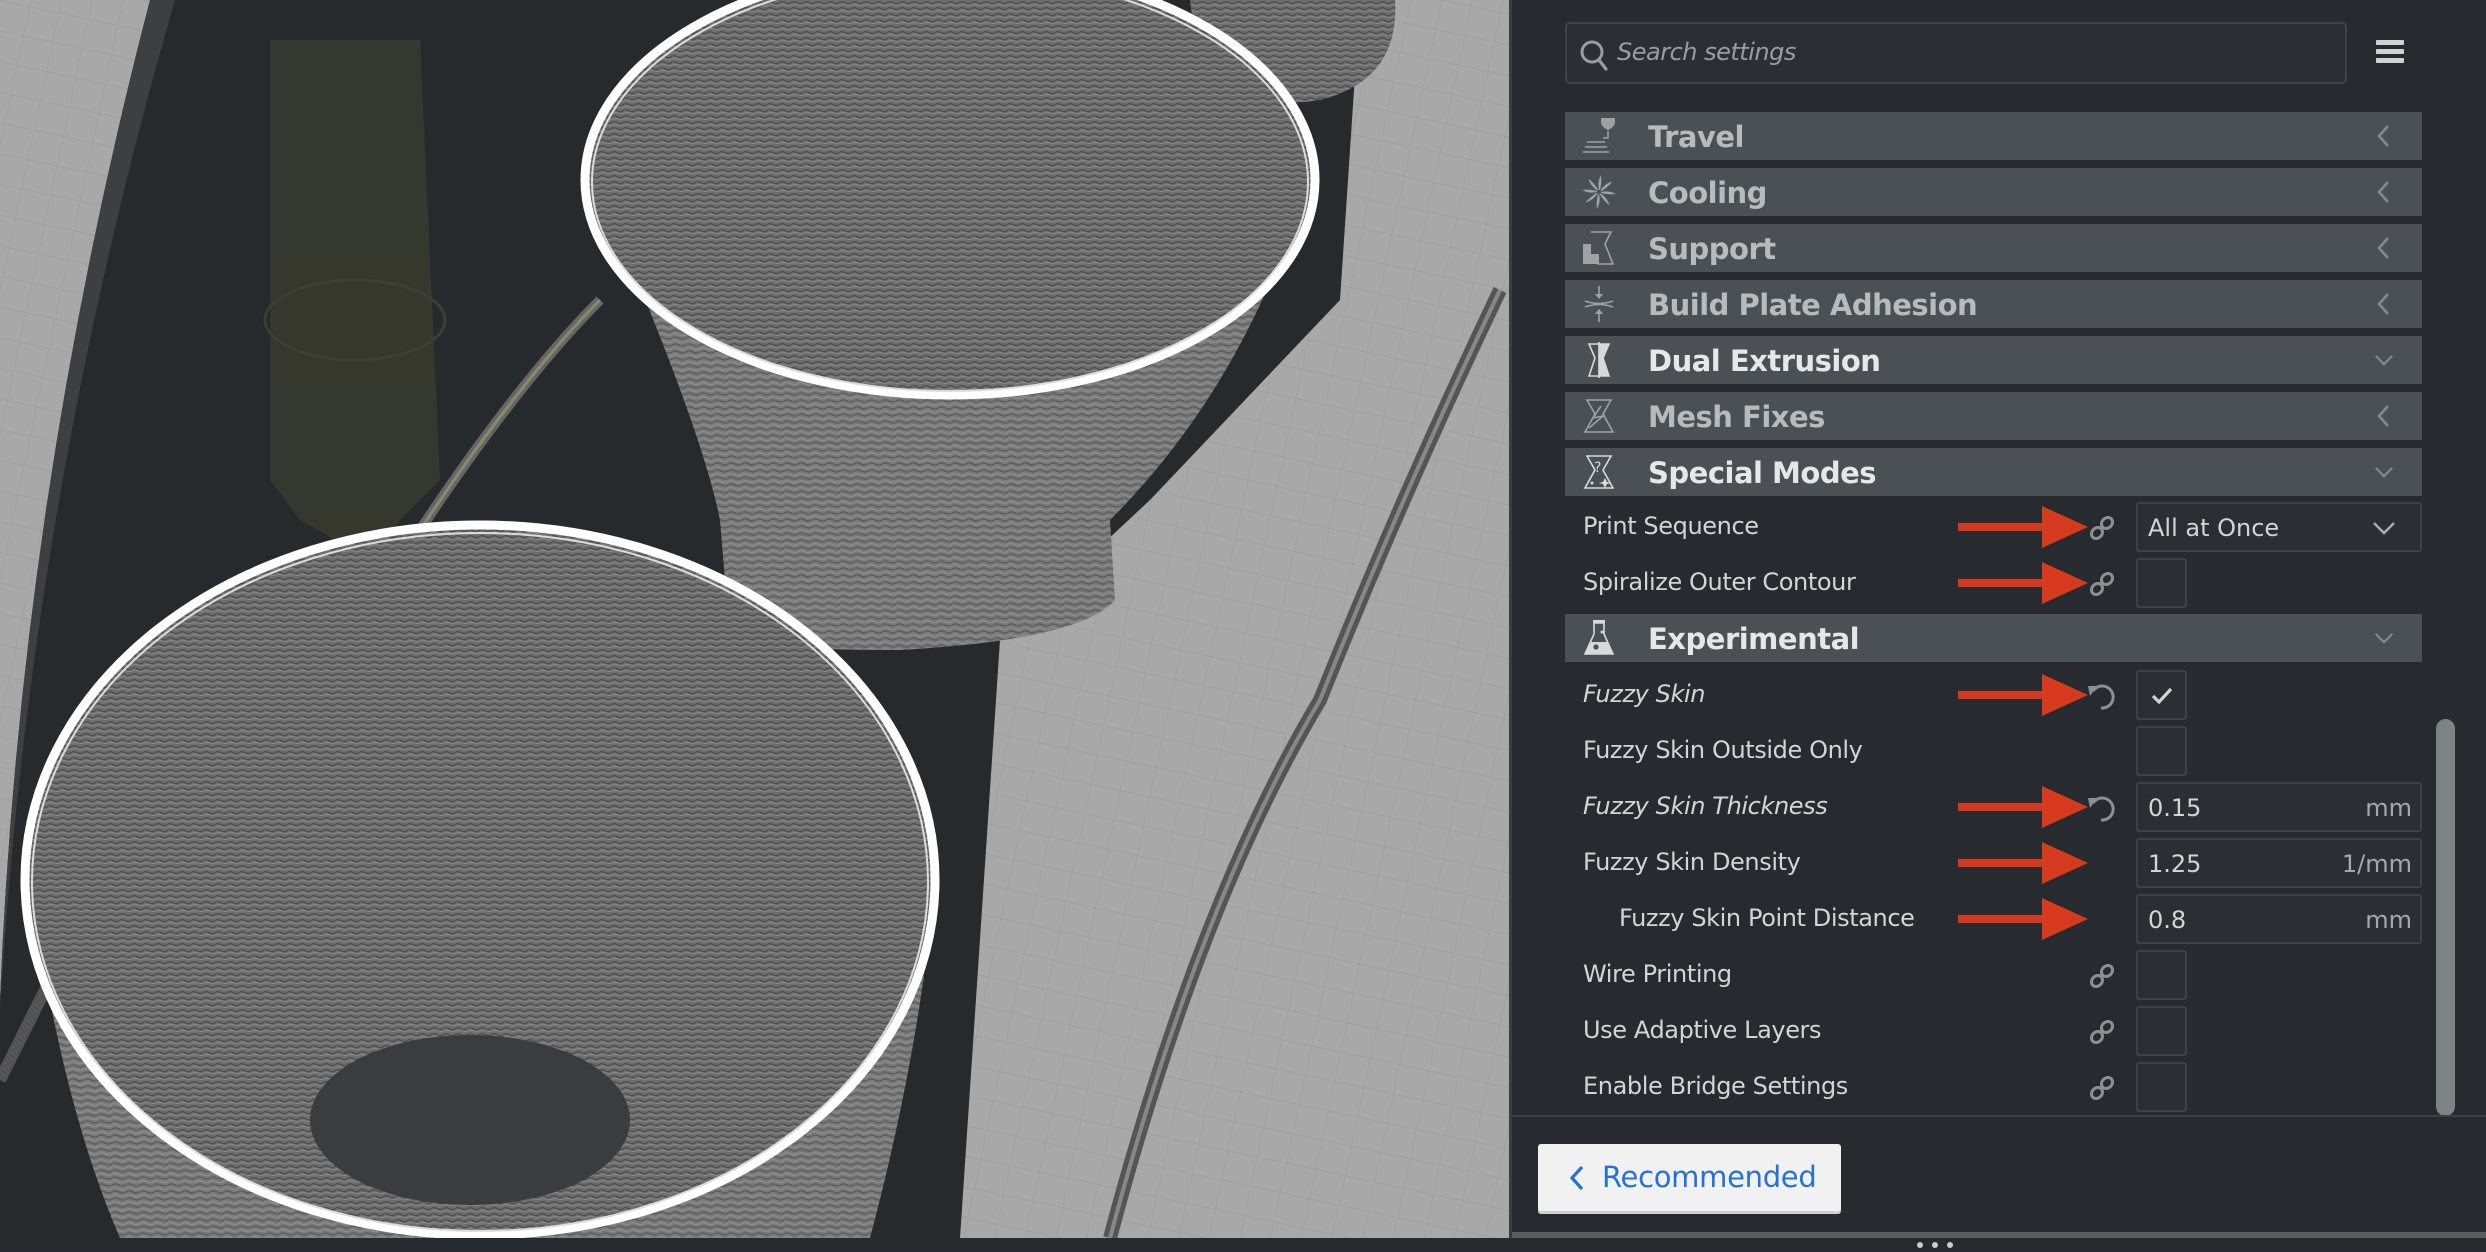  I want to click on setting-fuzzy-skin-thickness: Fuzzy Skin Thickness 0.15 mm, so click(1993, 807).